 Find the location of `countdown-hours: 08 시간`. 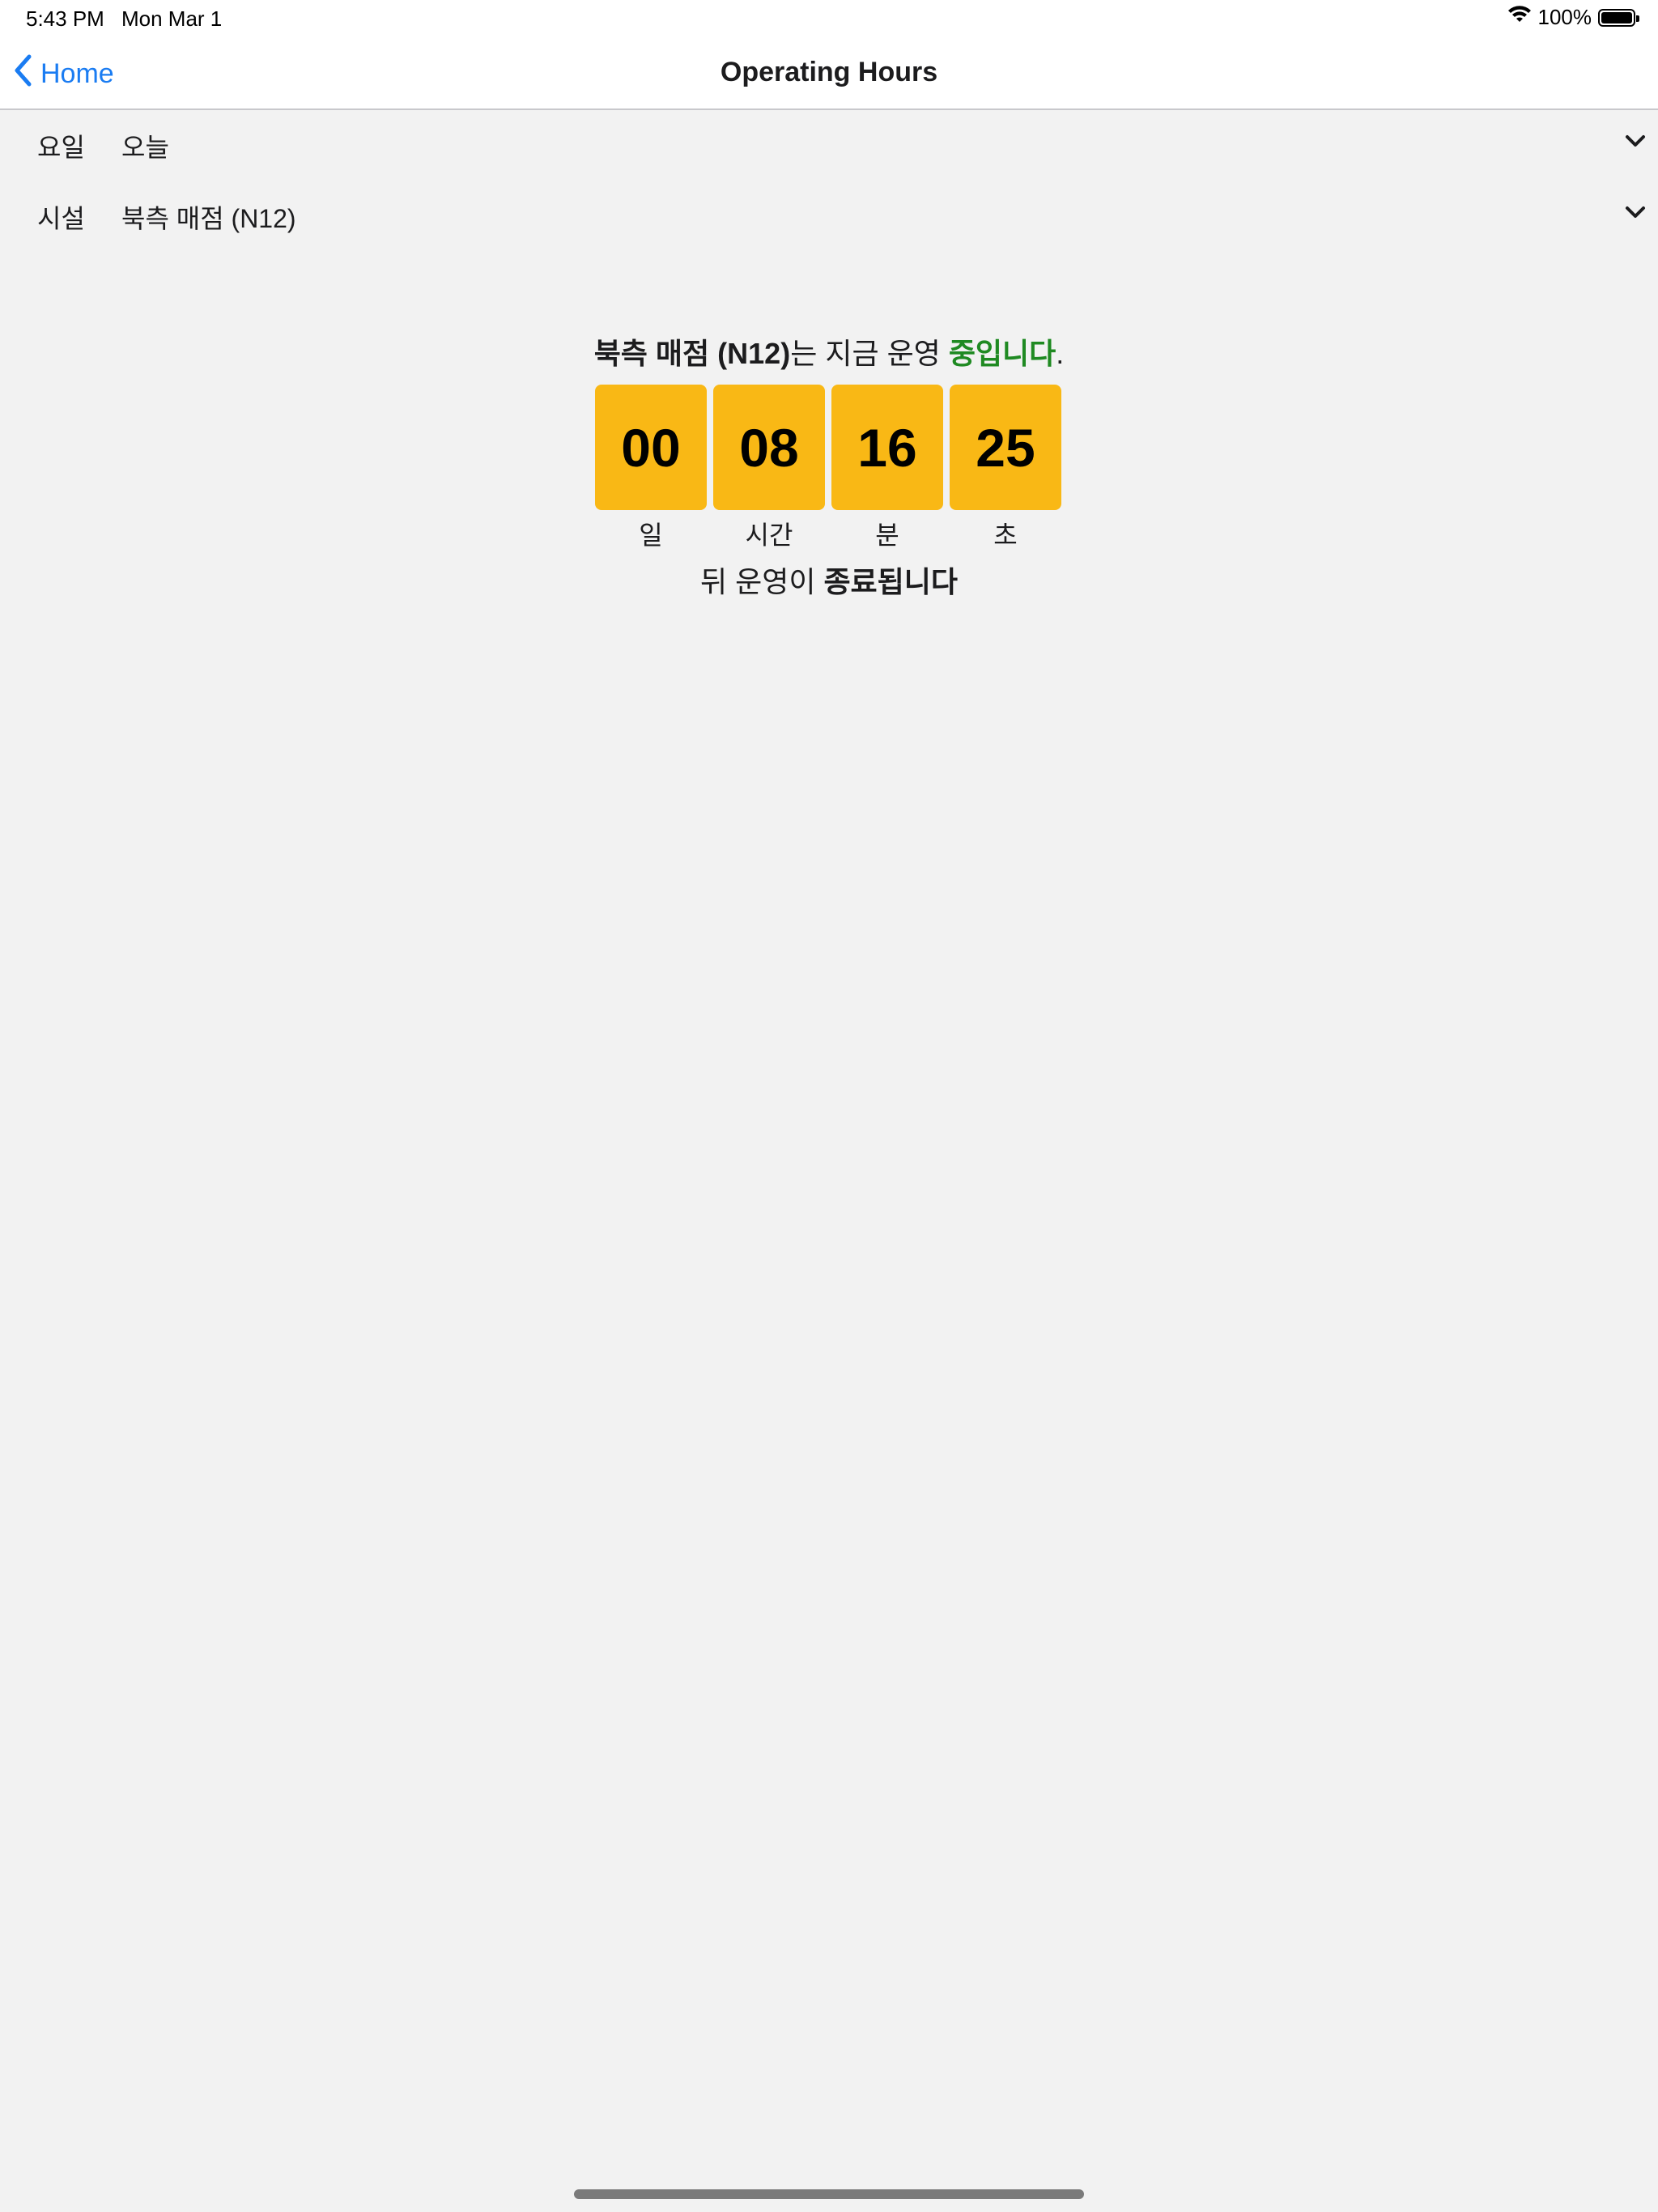

countdown-hours: 08 시간 is located at coordinates (769, 468).